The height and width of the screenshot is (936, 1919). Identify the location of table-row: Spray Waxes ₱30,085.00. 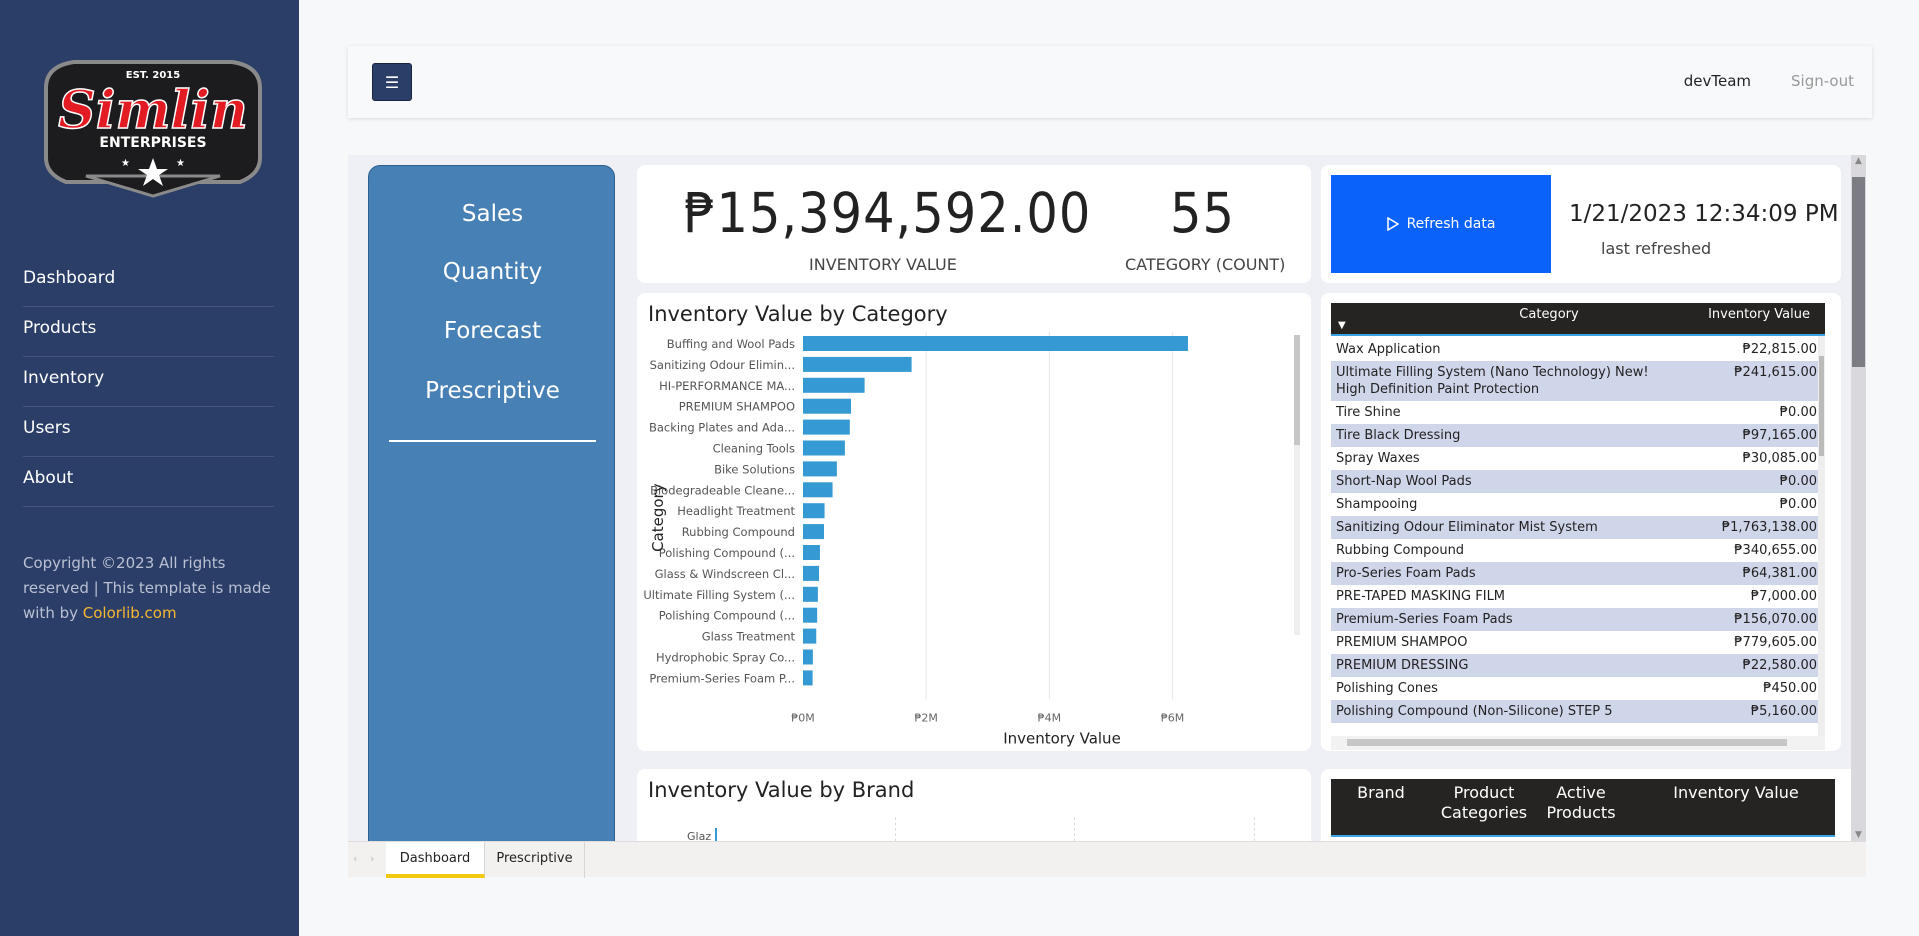
(1578, 458).